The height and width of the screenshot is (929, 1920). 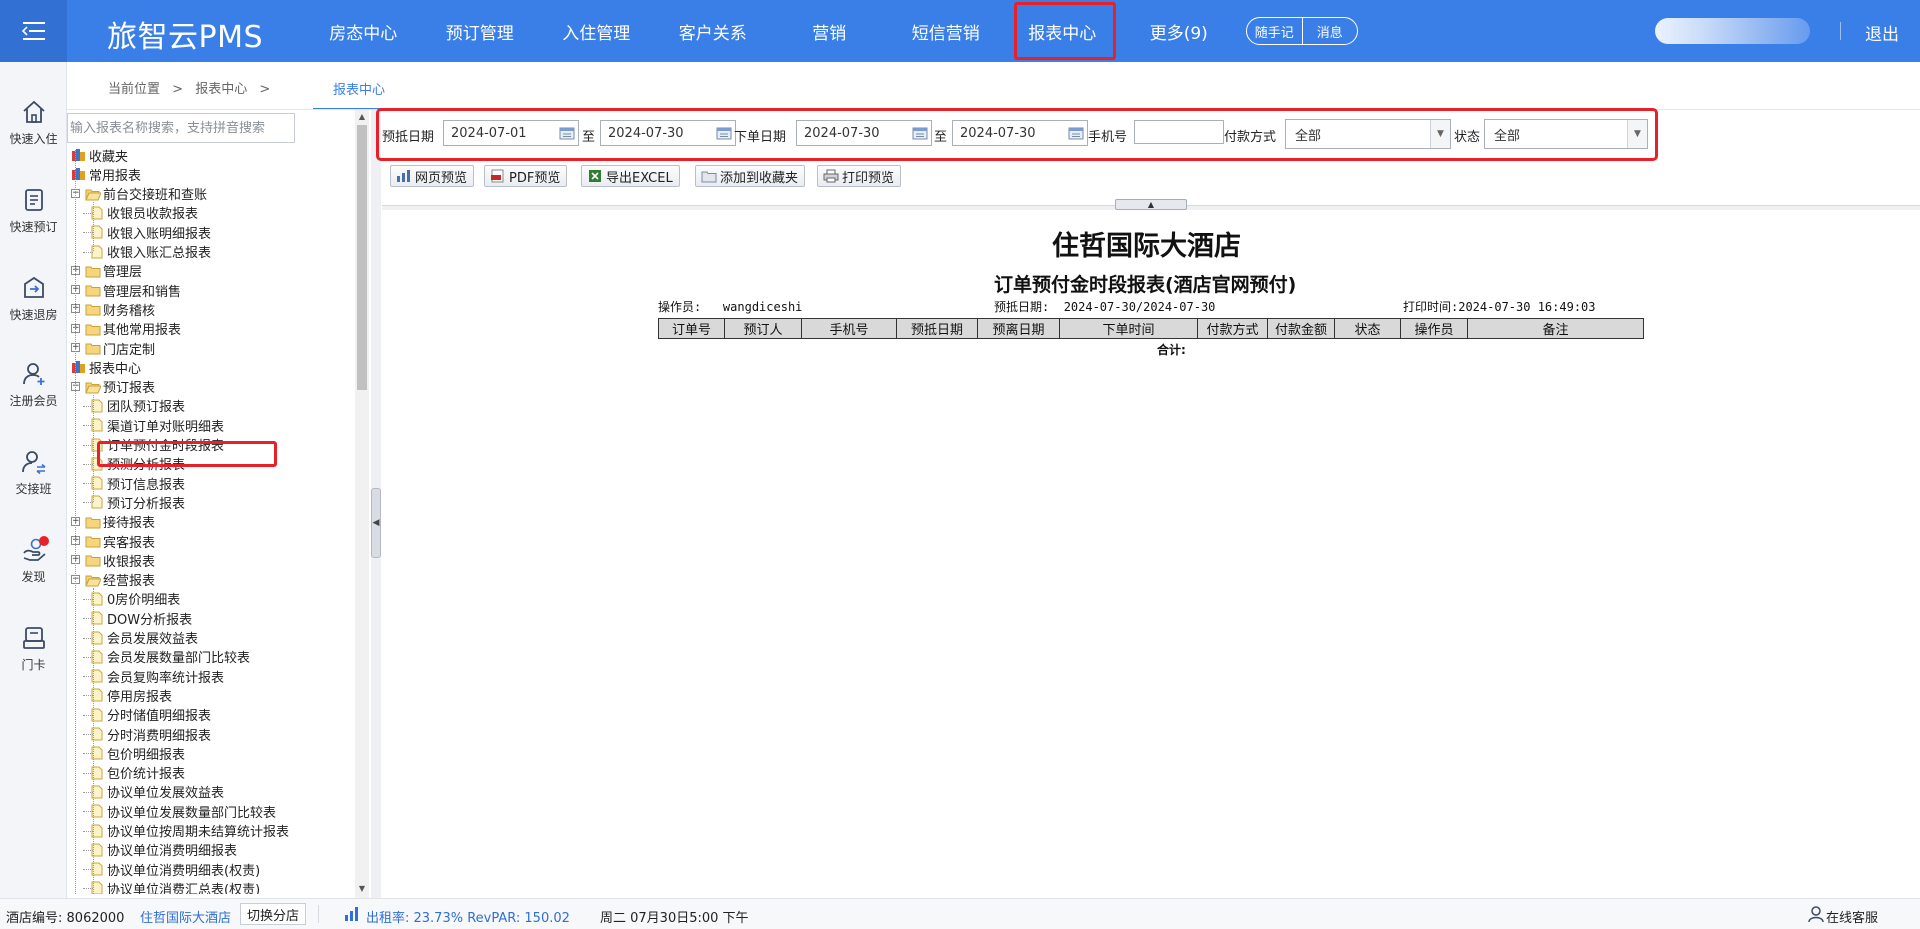 What do you see at coordinates (1062, 31) in the screenshot?
I see `nav-report-center: 报表中心` at bounding box center [1062, 31].